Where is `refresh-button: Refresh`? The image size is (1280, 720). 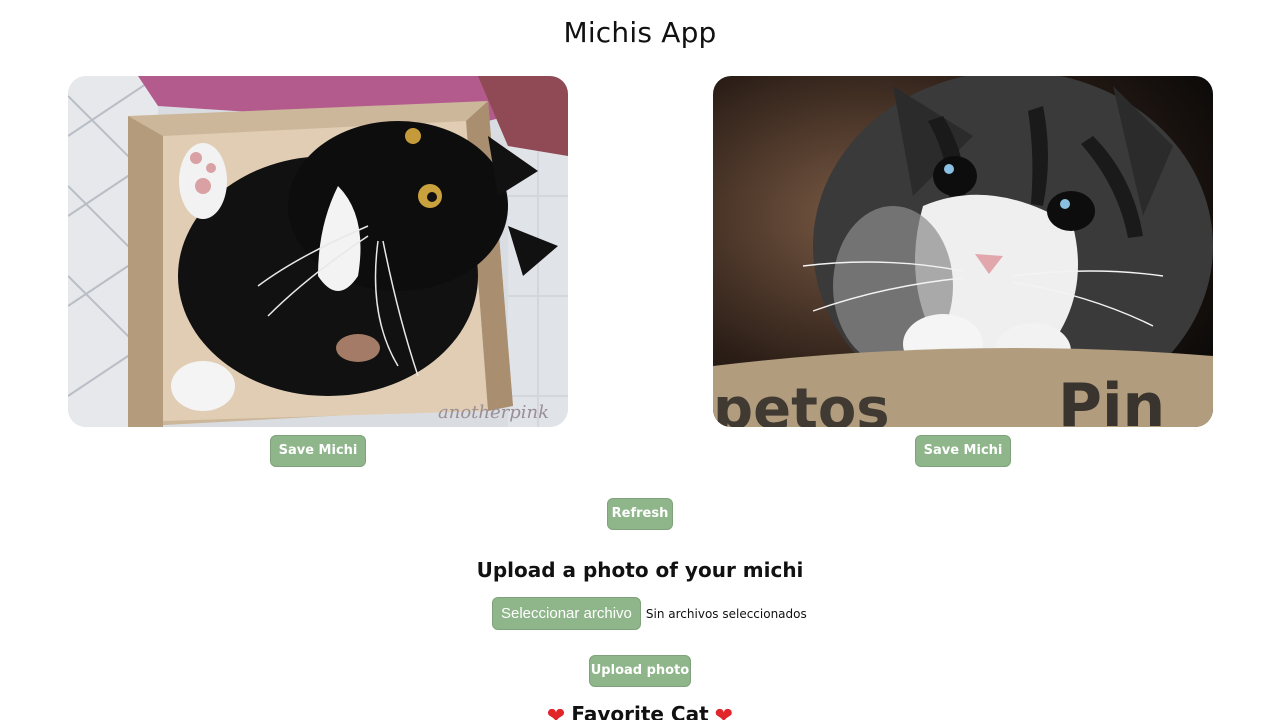
refresh-button: Refresh is located at coordinates (640, 514).